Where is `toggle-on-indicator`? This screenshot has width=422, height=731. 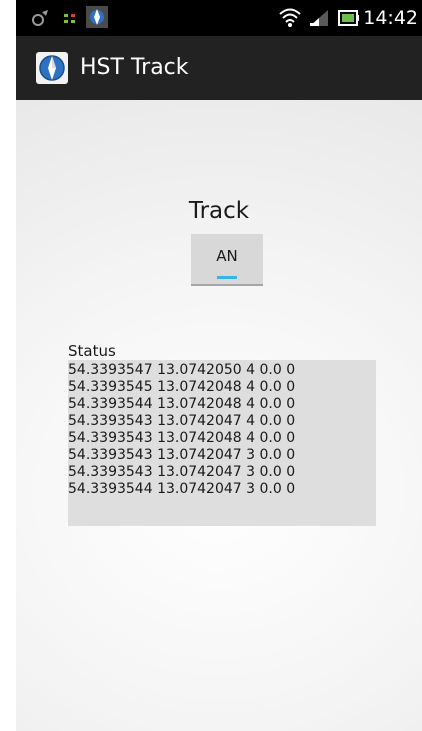 toggle-on-indicator is located at coordinates (227, 277).